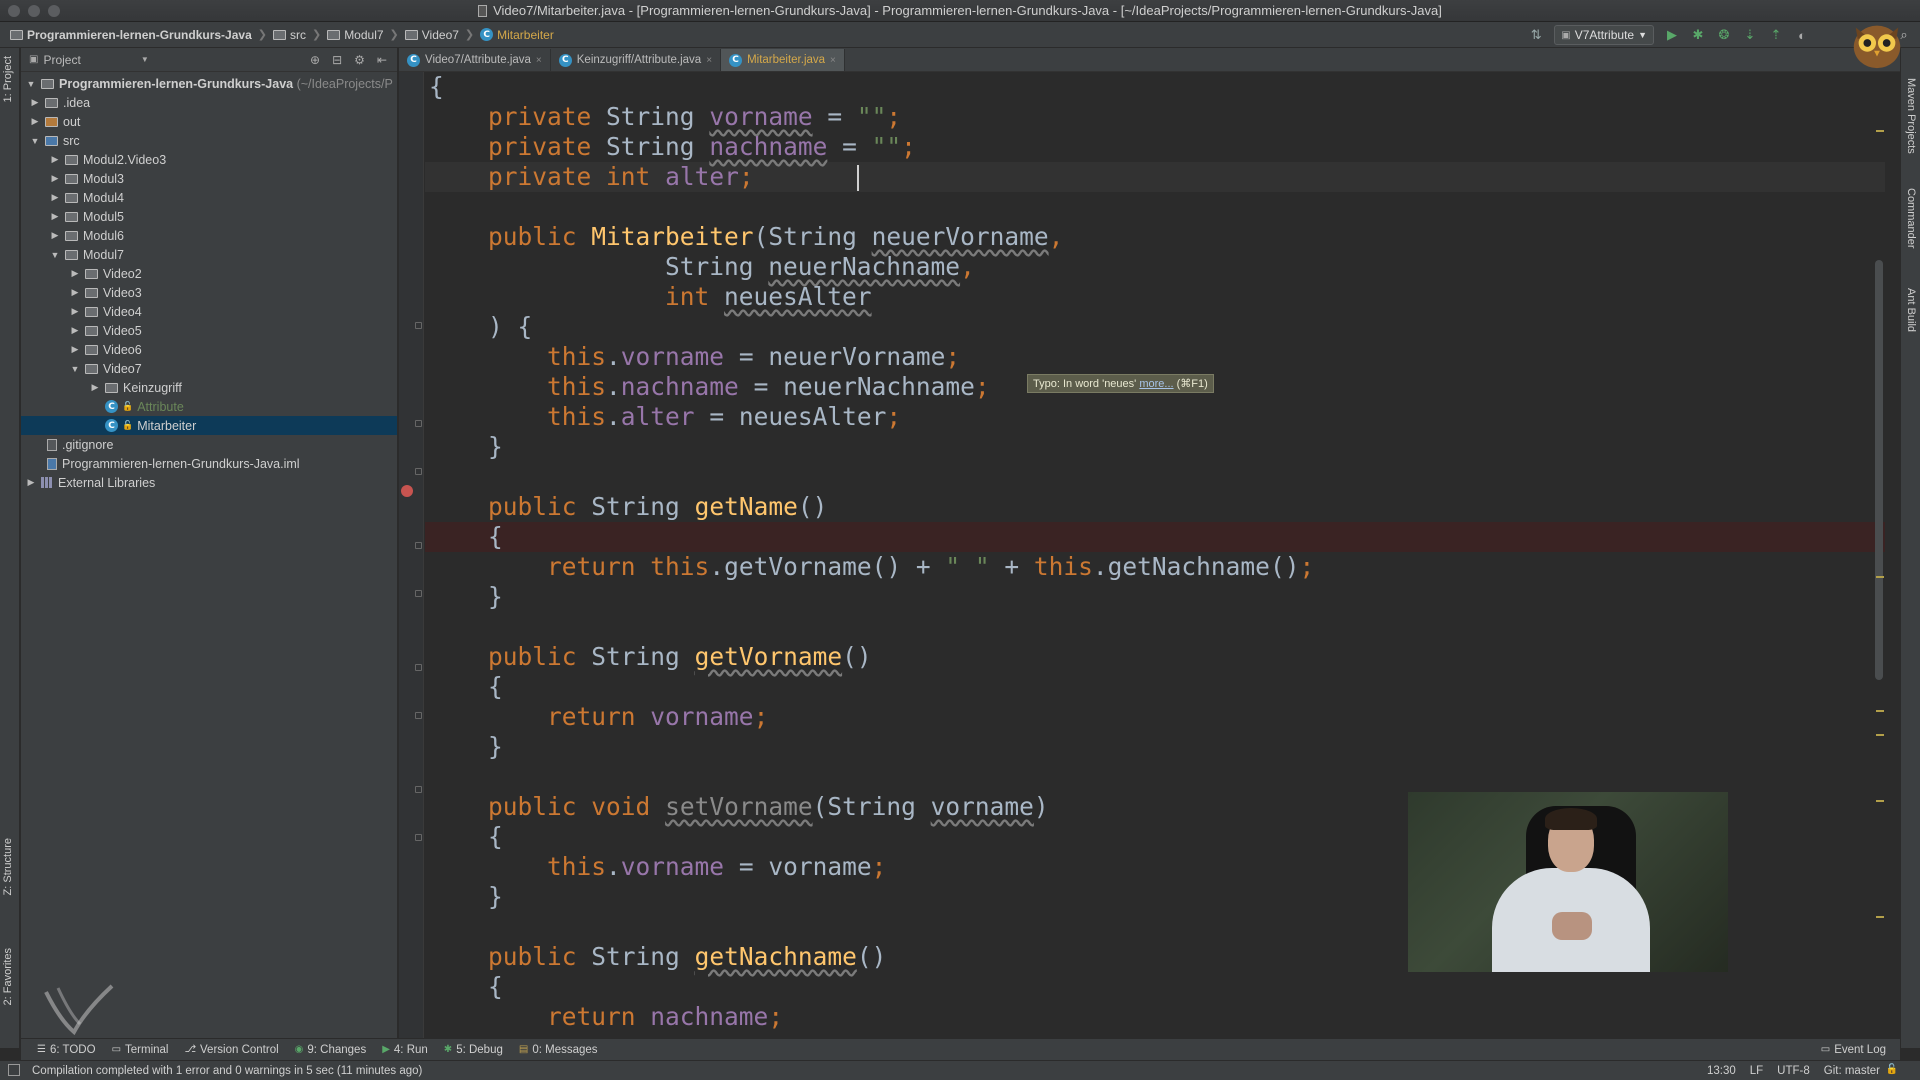 The width and height of the screenshot is (1920, 1080). What do you see at coordinates (407, 491) in the screenshot?
I see `breakpoint-icon` at bounding box center [407, 491].